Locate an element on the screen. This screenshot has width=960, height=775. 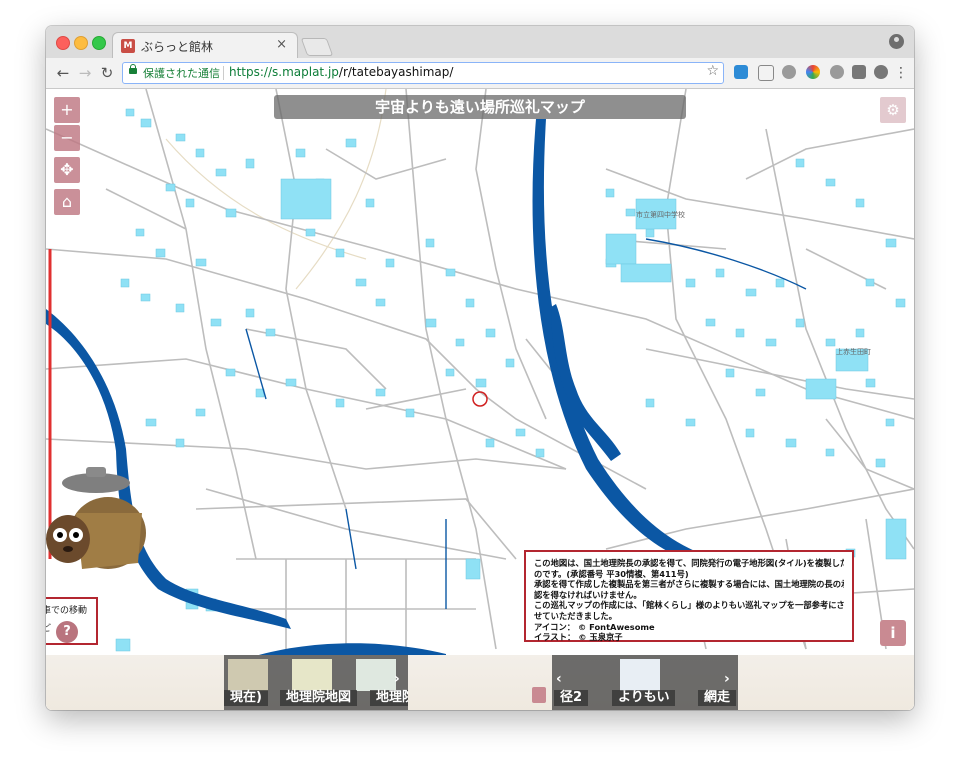
new-tab-button is located at coordinates (317, 47).